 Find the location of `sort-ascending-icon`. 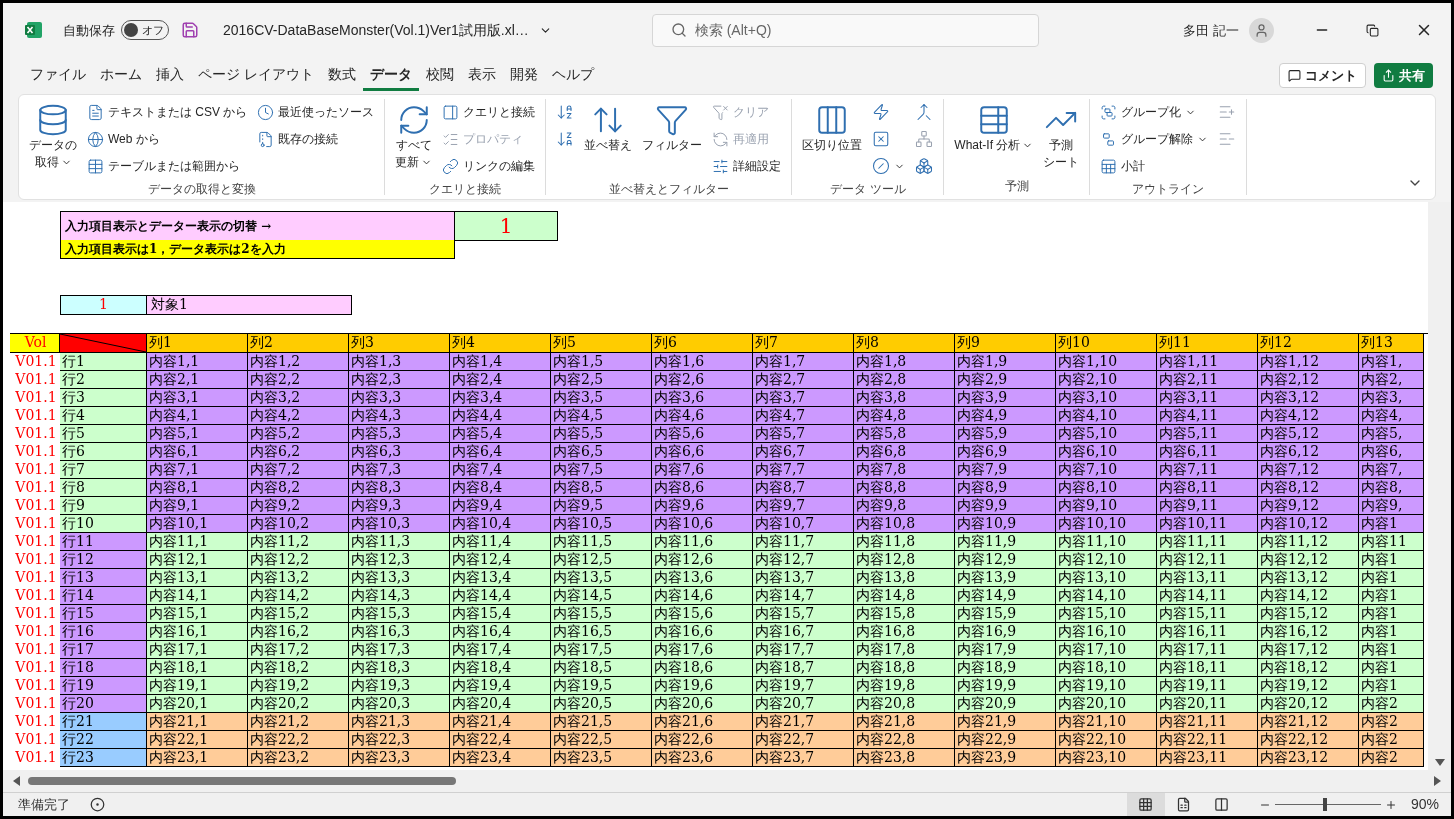

sort-ascending-icon is located at coordinates (565, 112).